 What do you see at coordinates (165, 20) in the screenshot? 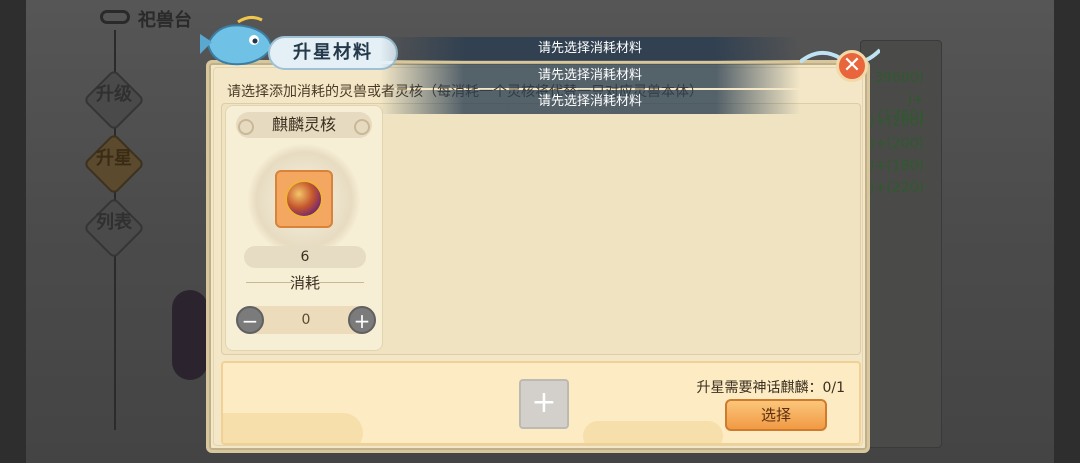
I see `background-title: 祀兽台` at bounding box center [165, 20].